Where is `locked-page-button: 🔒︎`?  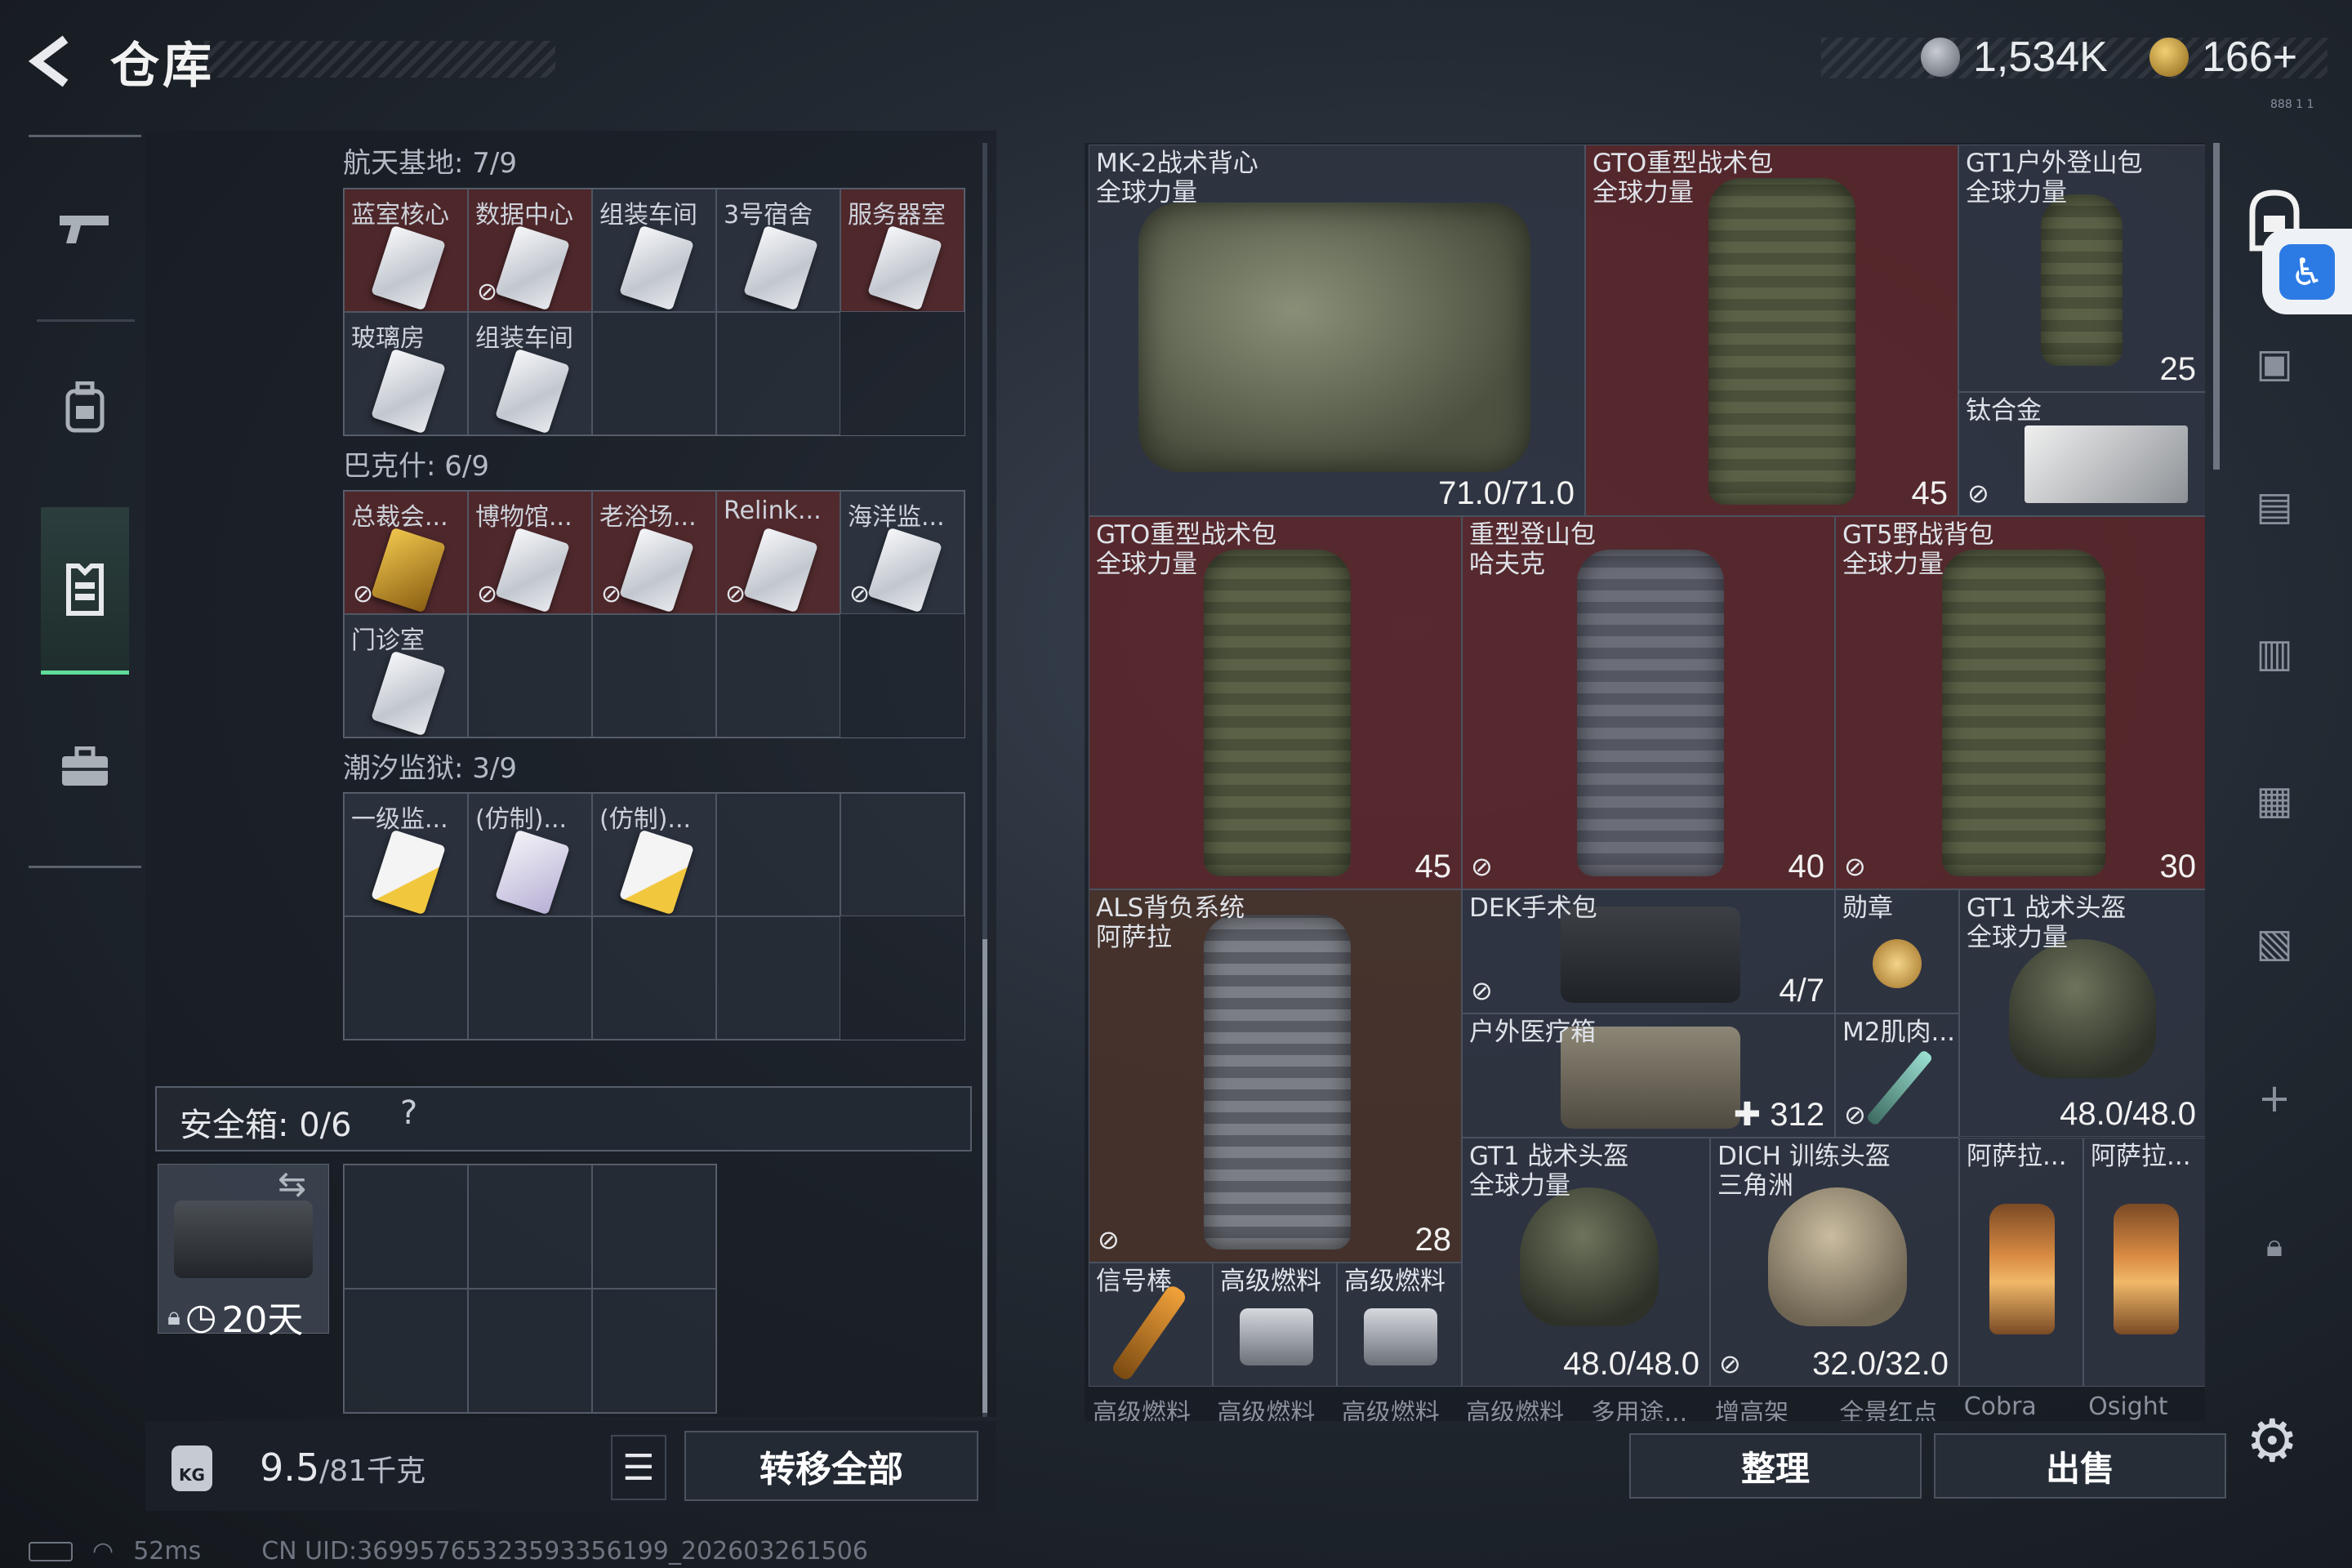
locked-page-button: 🔒︎ is located at coordinates (2274, 1245).